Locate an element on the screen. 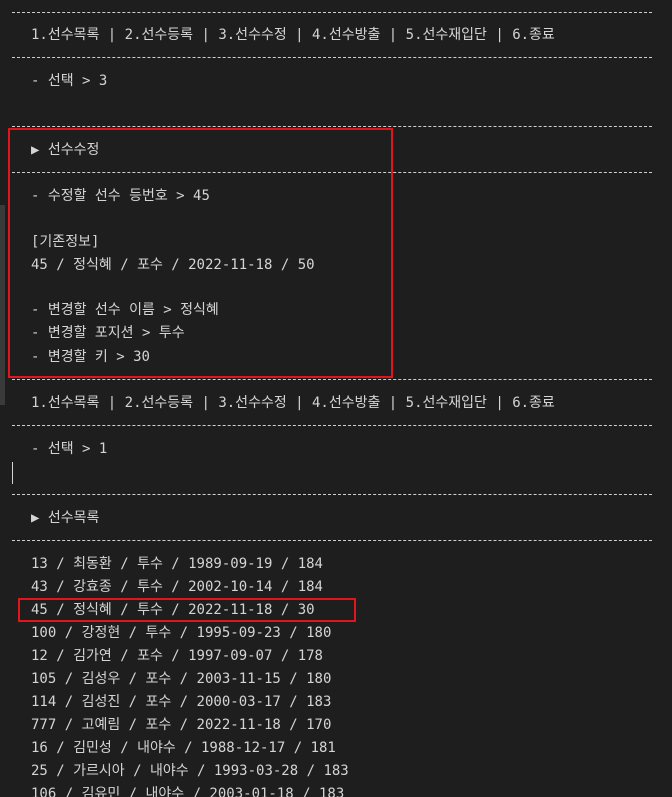  text-cursor is located at coordinates (12, 473).